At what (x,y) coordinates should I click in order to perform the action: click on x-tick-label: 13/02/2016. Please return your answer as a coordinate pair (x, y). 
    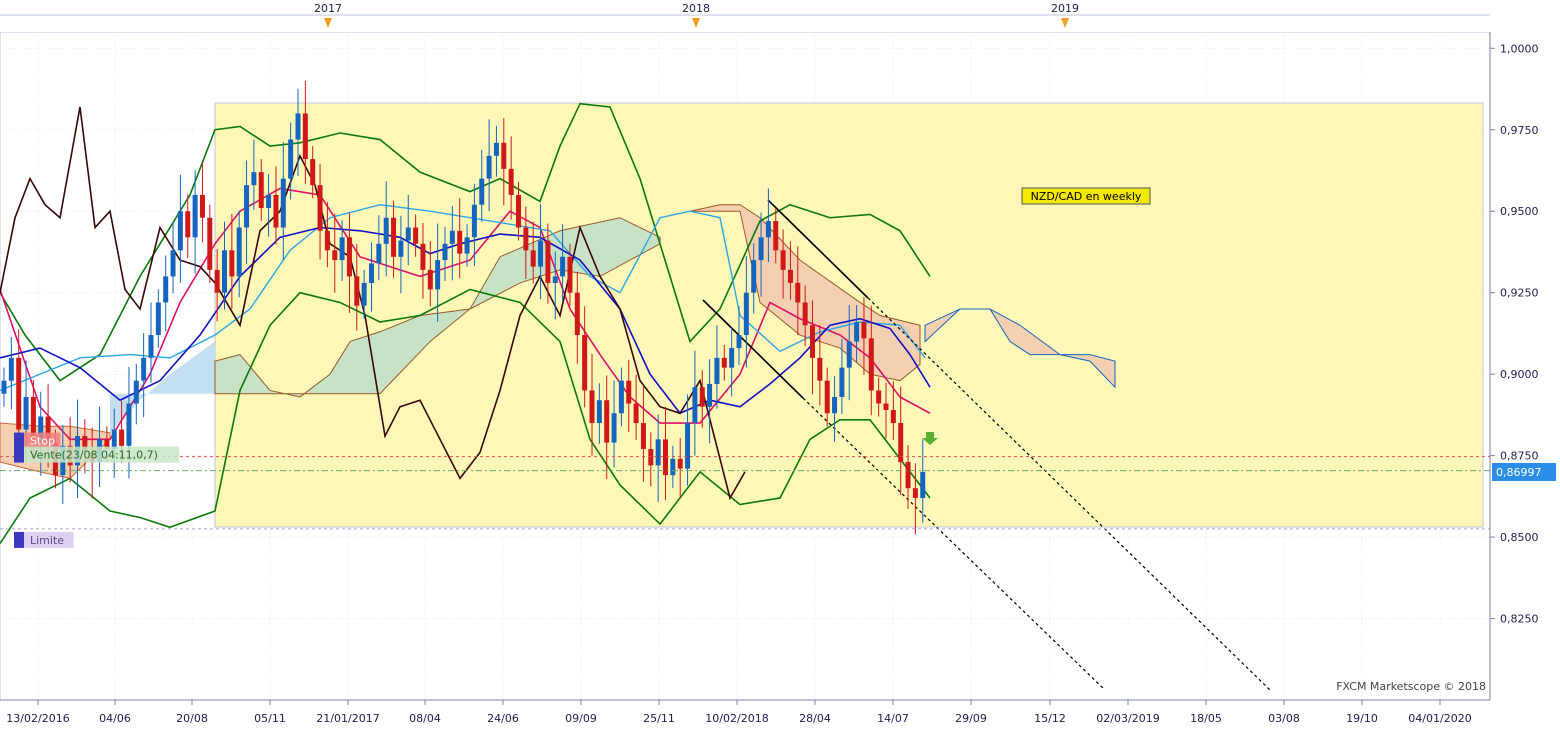
    Looking at the image, I should click on (37, 718).